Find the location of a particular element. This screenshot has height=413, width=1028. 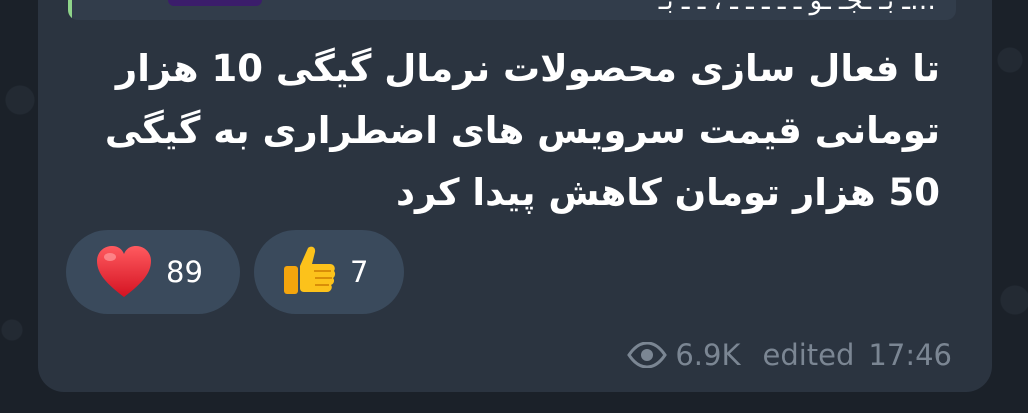

reaction-thumbs-up: 7 is located at coordinates (329, 272).